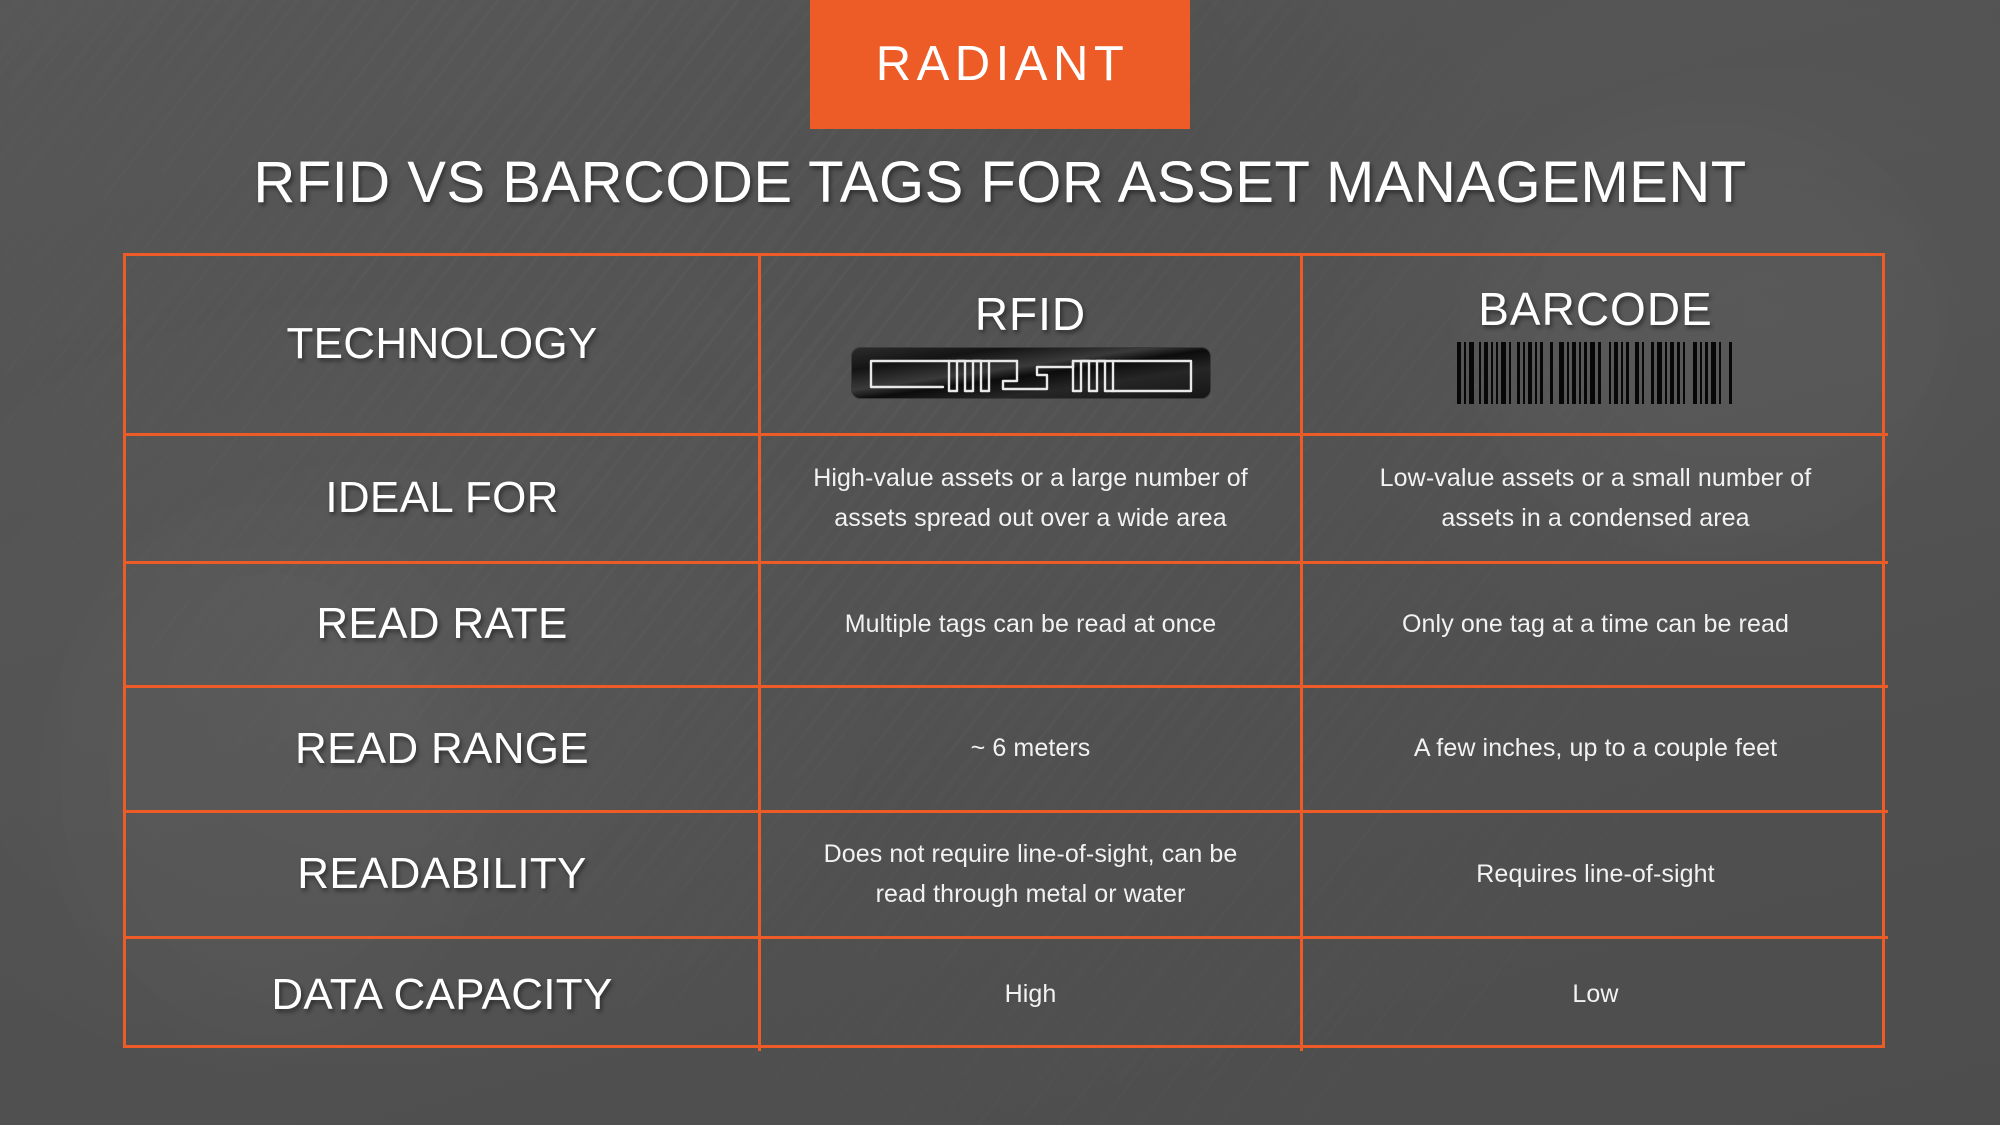  I want to click on rfid-tag-icon, so click(1030, 372).